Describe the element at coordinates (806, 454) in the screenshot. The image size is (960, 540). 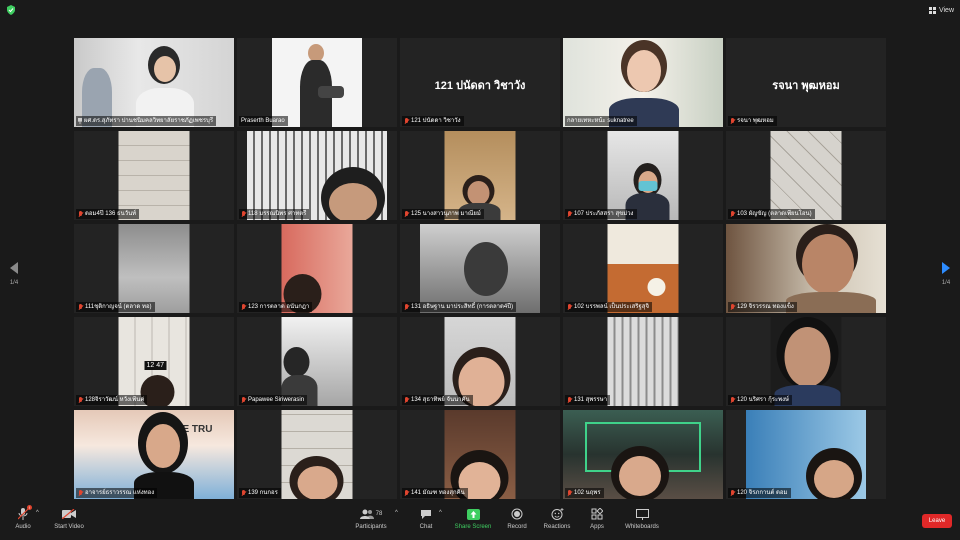
I see `video-tile: 120 จิรภกานต์ ดอม` at that location.